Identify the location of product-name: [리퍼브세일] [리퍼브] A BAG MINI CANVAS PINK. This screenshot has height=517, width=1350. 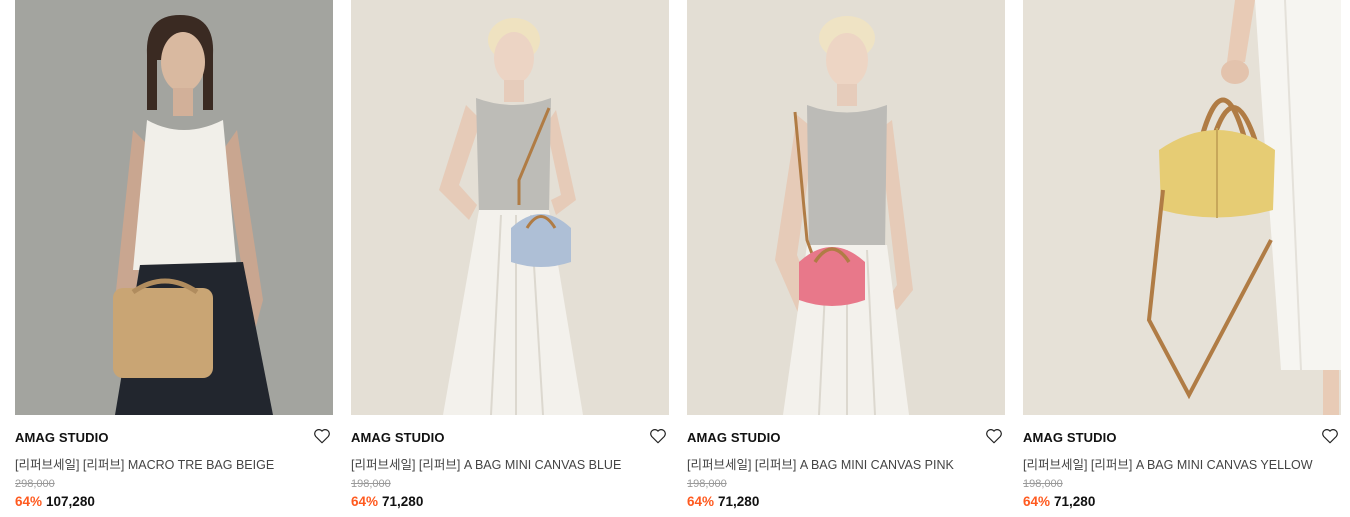
(820, 463).